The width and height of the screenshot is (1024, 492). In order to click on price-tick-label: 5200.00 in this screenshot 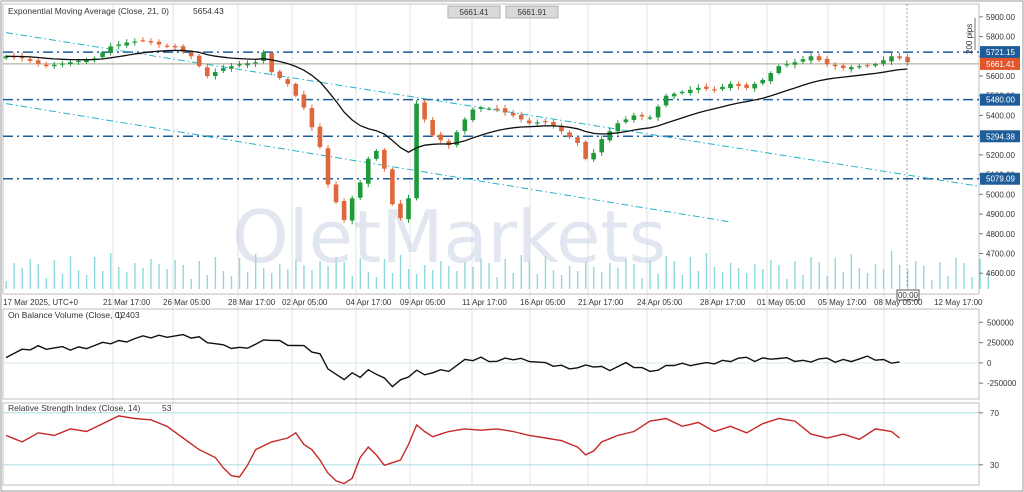, I will do `click(1000, 155)`.